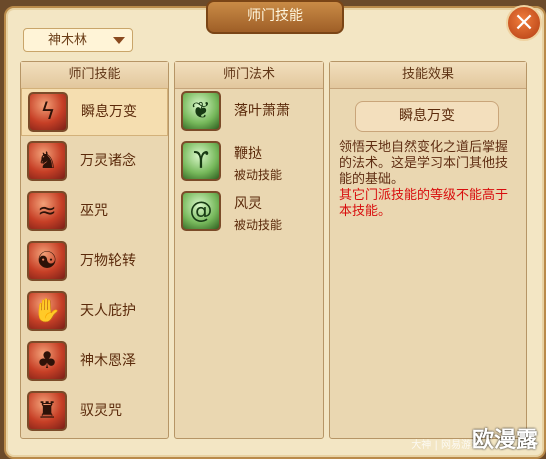 This screenshot has width=546, height=459. I want to click on skill-effect-header: 技能效果, so click(428, 75).